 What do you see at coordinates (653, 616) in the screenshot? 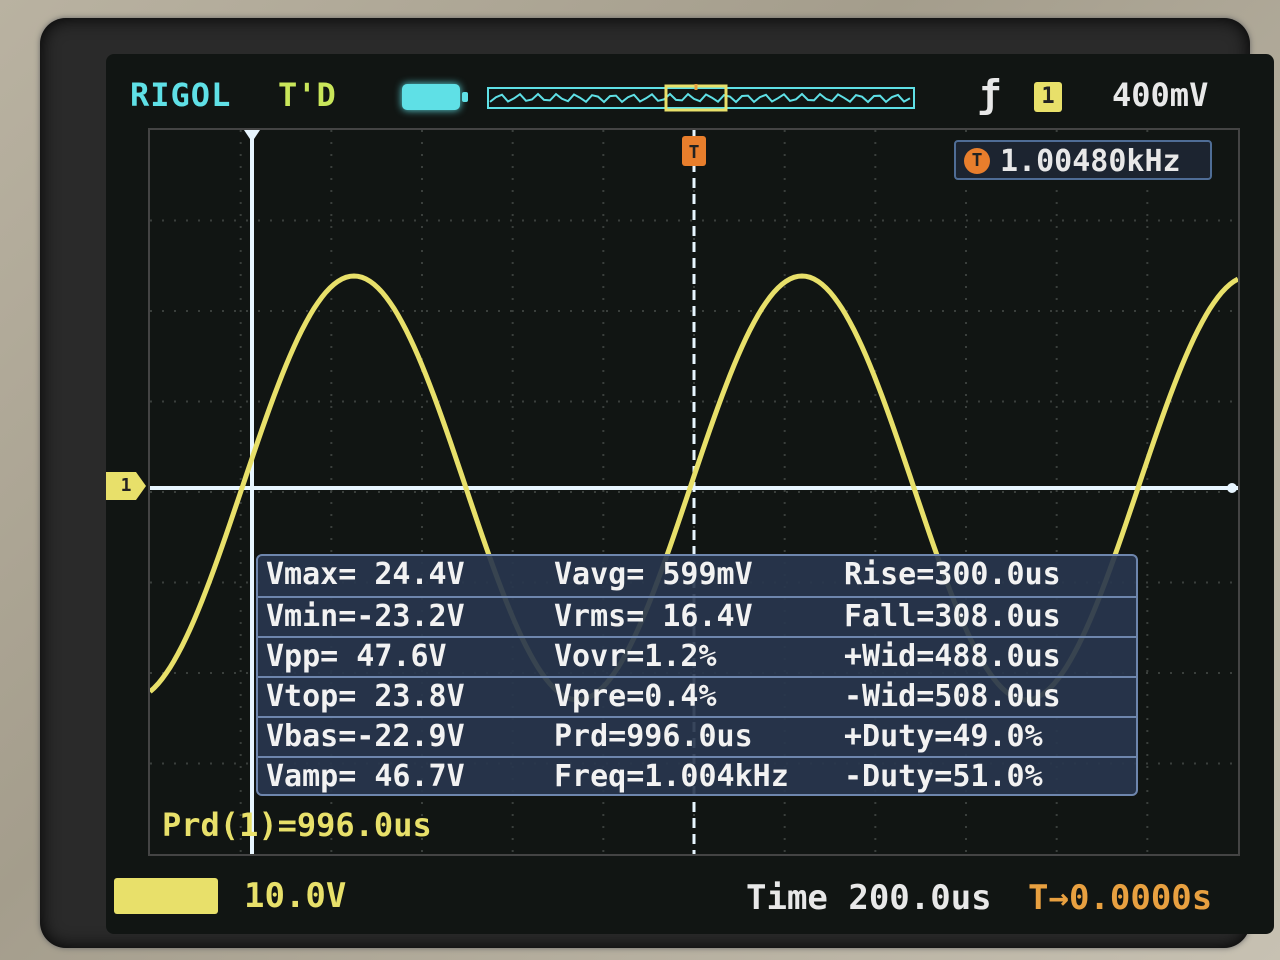
I see `measurement-value: Vrms= 16.4V` at bounding box center [653, 616].